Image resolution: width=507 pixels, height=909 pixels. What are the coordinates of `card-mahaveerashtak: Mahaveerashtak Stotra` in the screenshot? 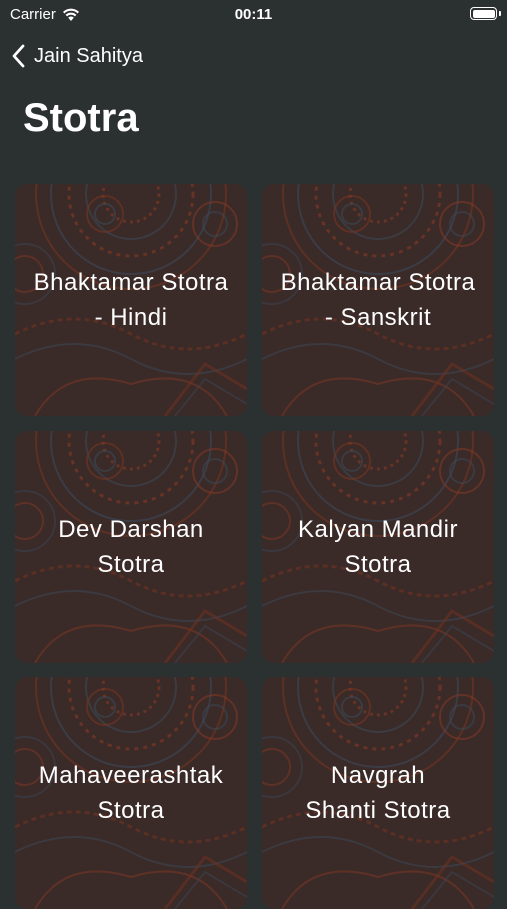 It's located at (131, 793).